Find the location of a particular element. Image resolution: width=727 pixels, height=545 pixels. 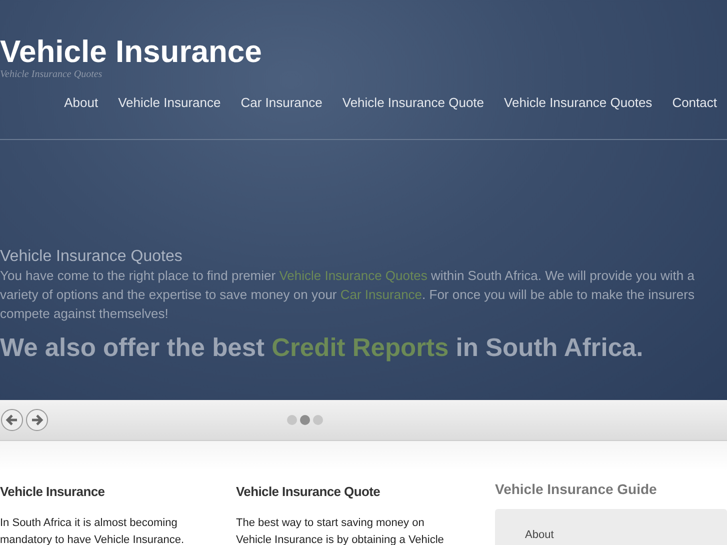

column-text: The best way to start saving money on Vehicle Insurance is by obtaining a Vehicle is located at coordinates (340, 530).